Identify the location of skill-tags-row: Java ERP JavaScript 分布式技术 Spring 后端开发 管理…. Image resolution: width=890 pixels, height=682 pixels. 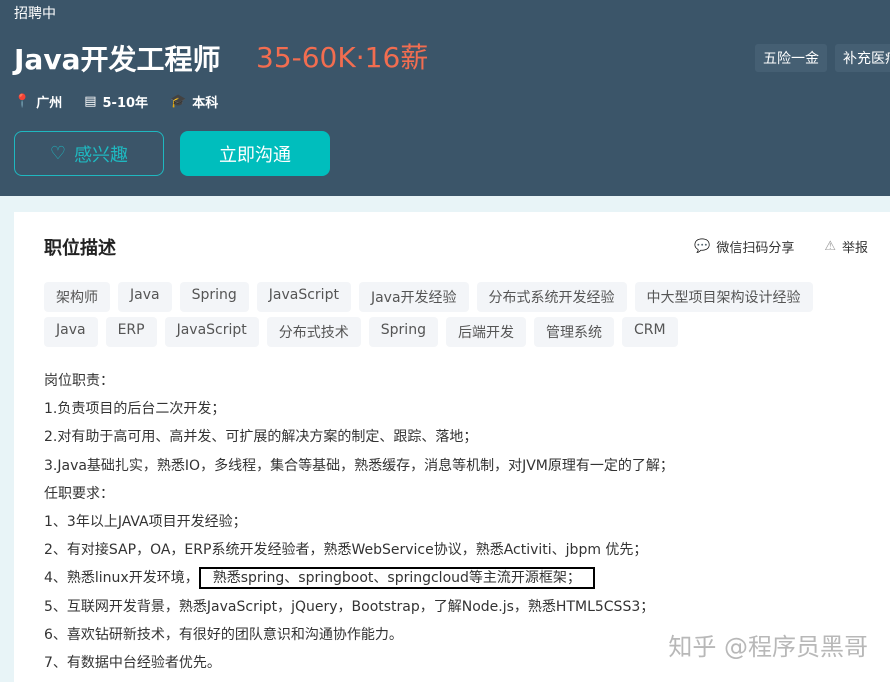
(361, 332).